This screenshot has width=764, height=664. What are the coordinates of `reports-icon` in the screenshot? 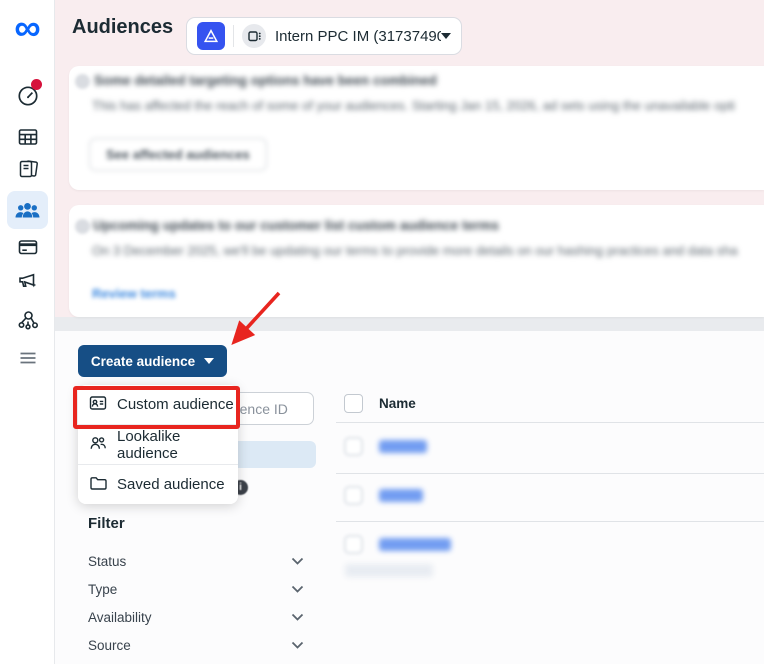 It's located at (28, 169).